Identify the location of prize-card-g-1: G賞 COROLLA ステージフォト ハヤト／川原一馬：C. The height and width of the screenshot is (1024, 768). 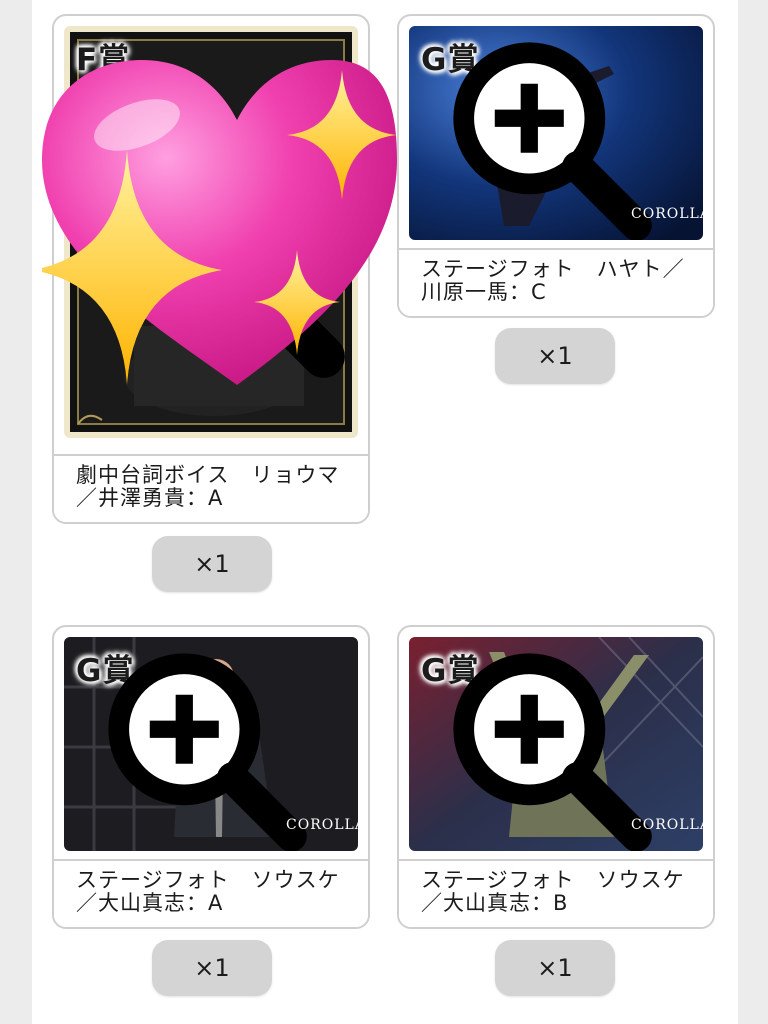
(556, 166).